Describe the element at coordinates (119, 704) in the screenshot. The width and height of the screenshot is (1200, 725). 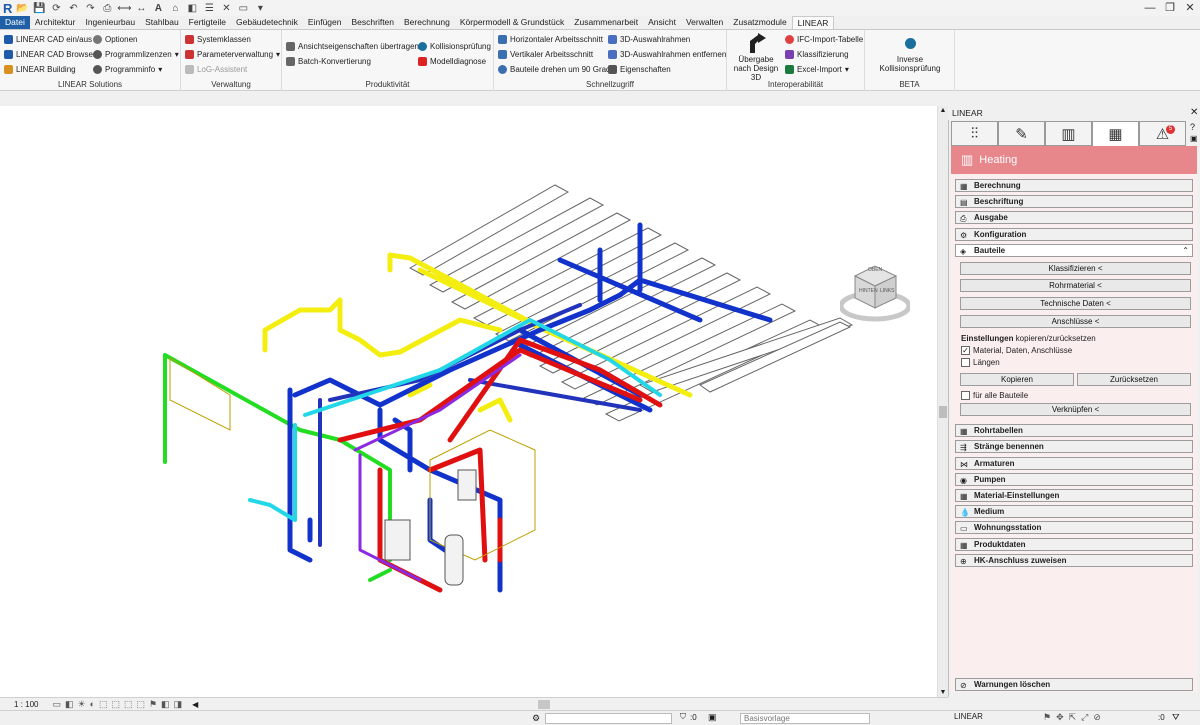
I see `view-control-icons: ▭◧☀◐⬚⬚⬚⬚⚑◧◨` at that location.